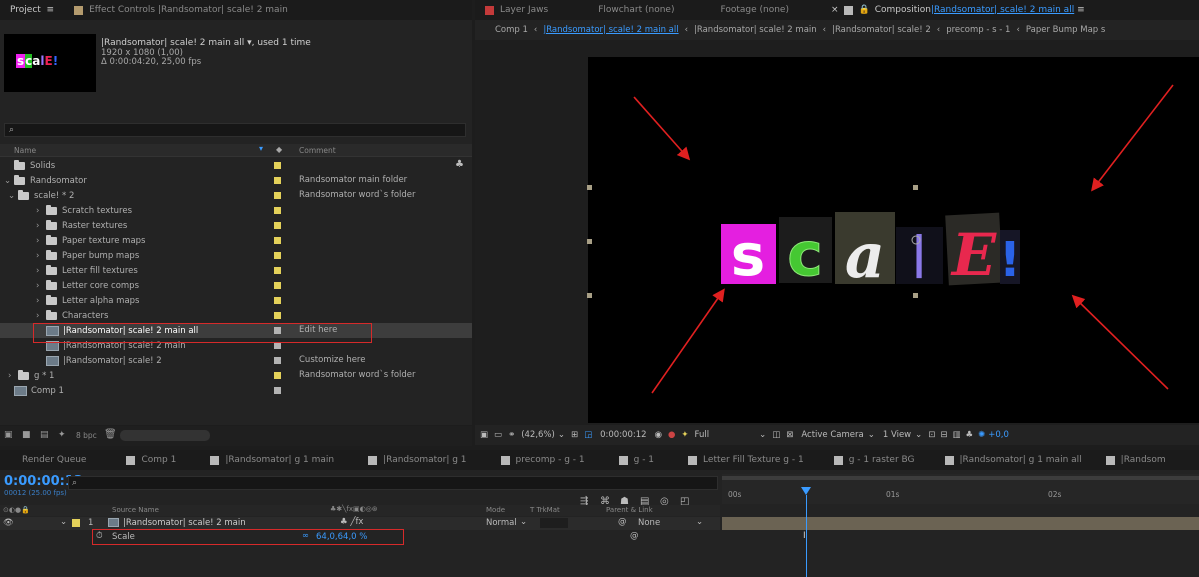 This screenshot has height=577, width=1199. What do you see at coordinates (76, 523) in the screenshot?
I see `label-swatch` at bounding box center [76, 523].